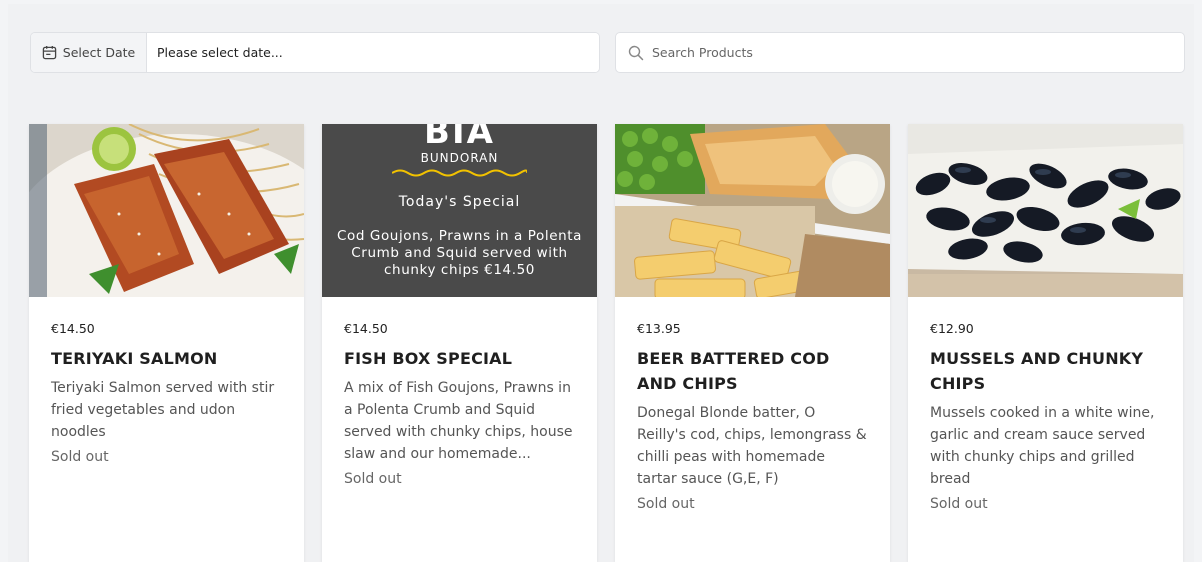  Describe the element at coordinates (659, 328) in the screenshot. I see `product-price: €13.95` at that location.